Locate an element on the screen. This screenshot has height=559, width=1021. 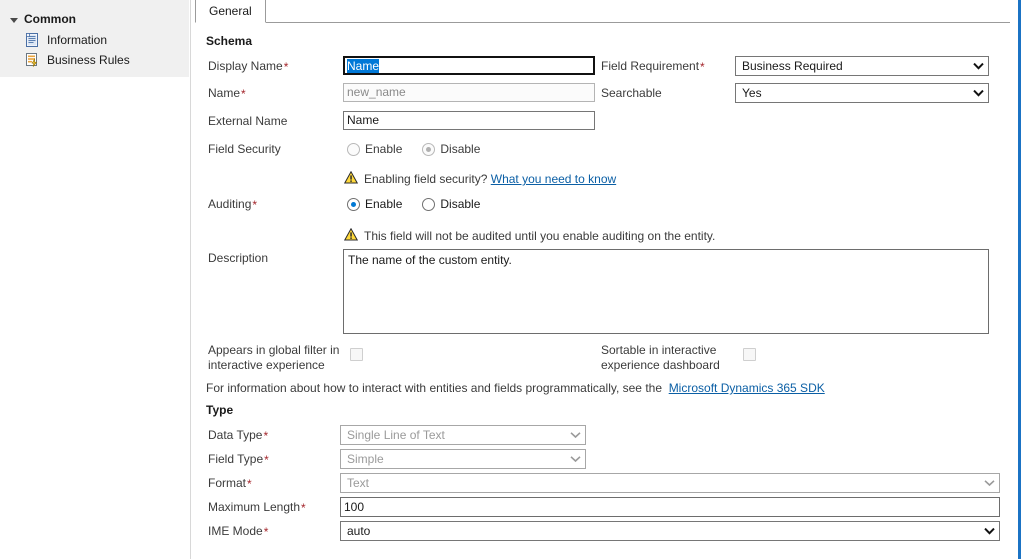
global-filter-checkbox is located at coordinates (356, 354).